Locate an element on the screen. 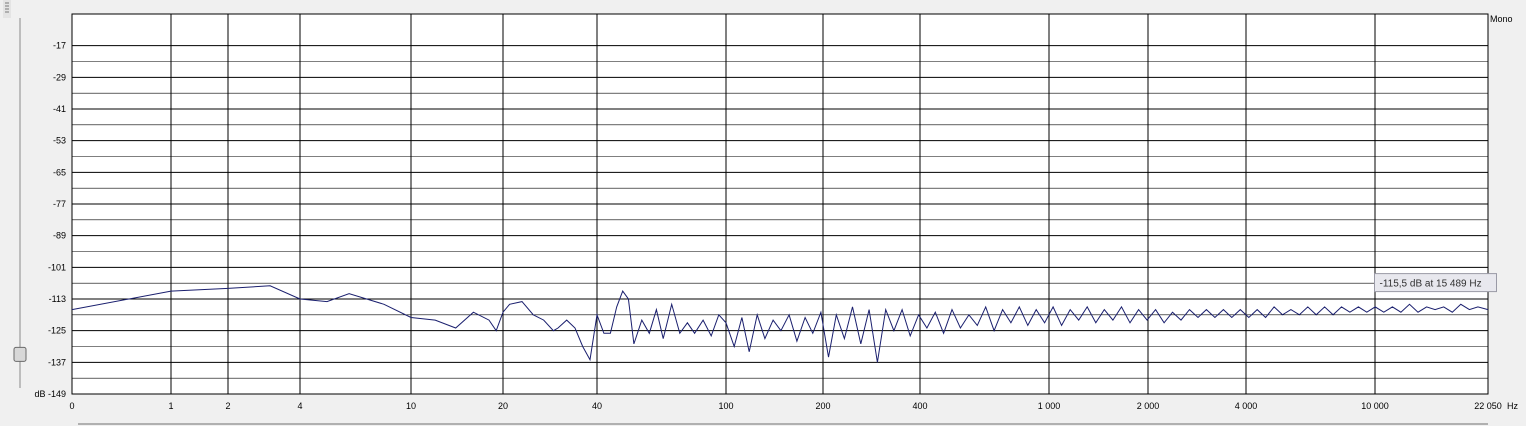  y-tick-label: -77 is located at coordinates (59, 204).